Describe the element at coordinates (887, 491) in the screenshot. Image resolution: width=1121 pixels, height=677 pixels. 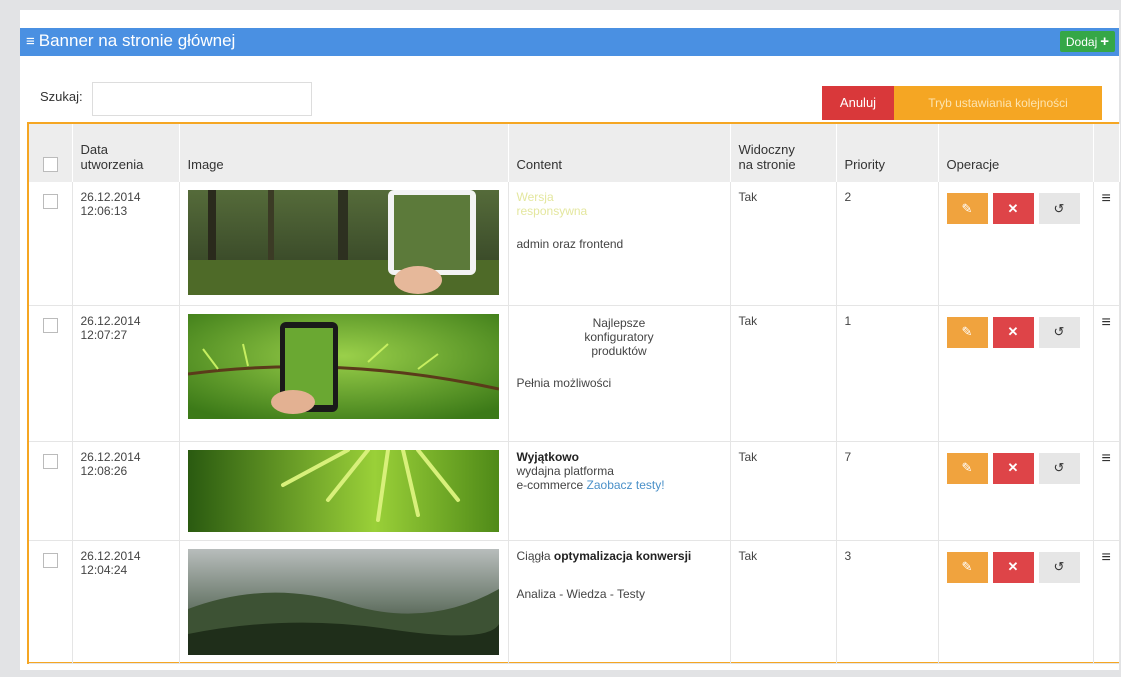
I see `priority-cell: 7` at that location.